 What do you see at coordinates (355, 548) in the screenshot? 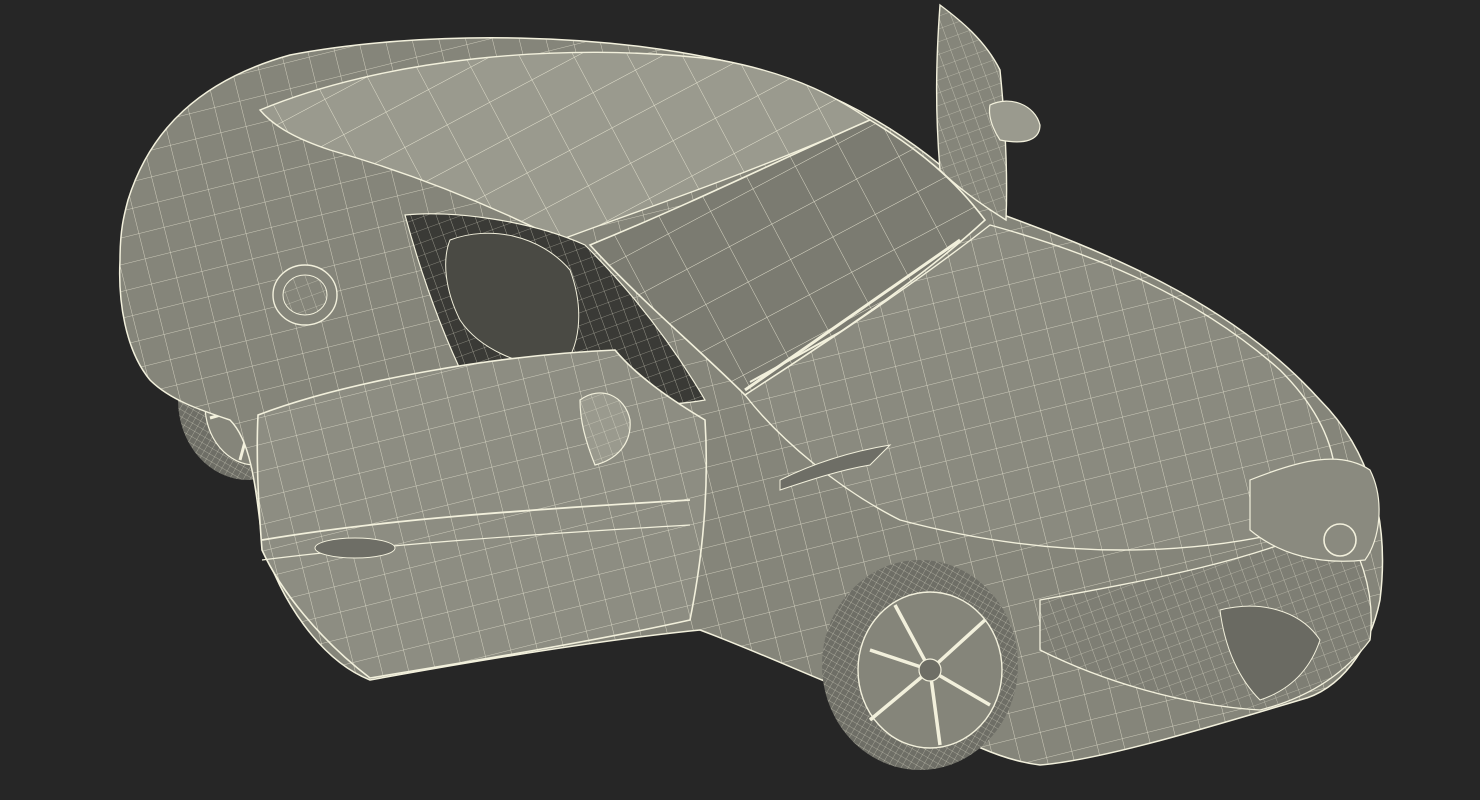
I see `door-handle` at bounding box center [355, 548].